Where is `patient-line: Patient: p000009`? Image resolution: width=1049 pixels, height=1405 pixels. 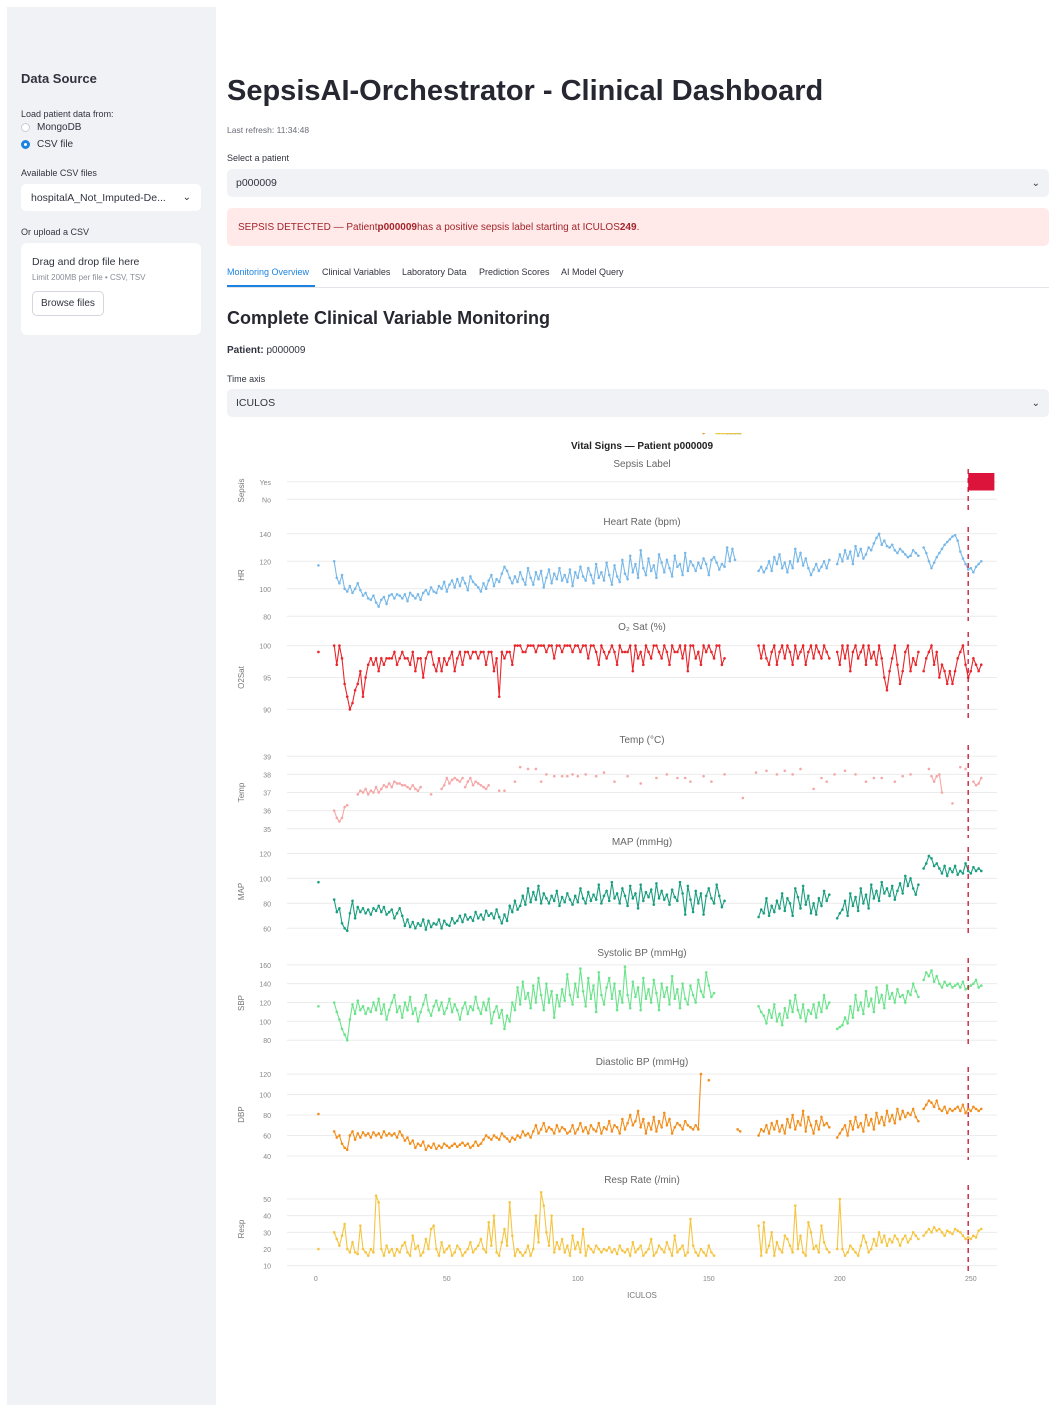 patient-line: Patient: p000009 is located at coordinates (266, 350).